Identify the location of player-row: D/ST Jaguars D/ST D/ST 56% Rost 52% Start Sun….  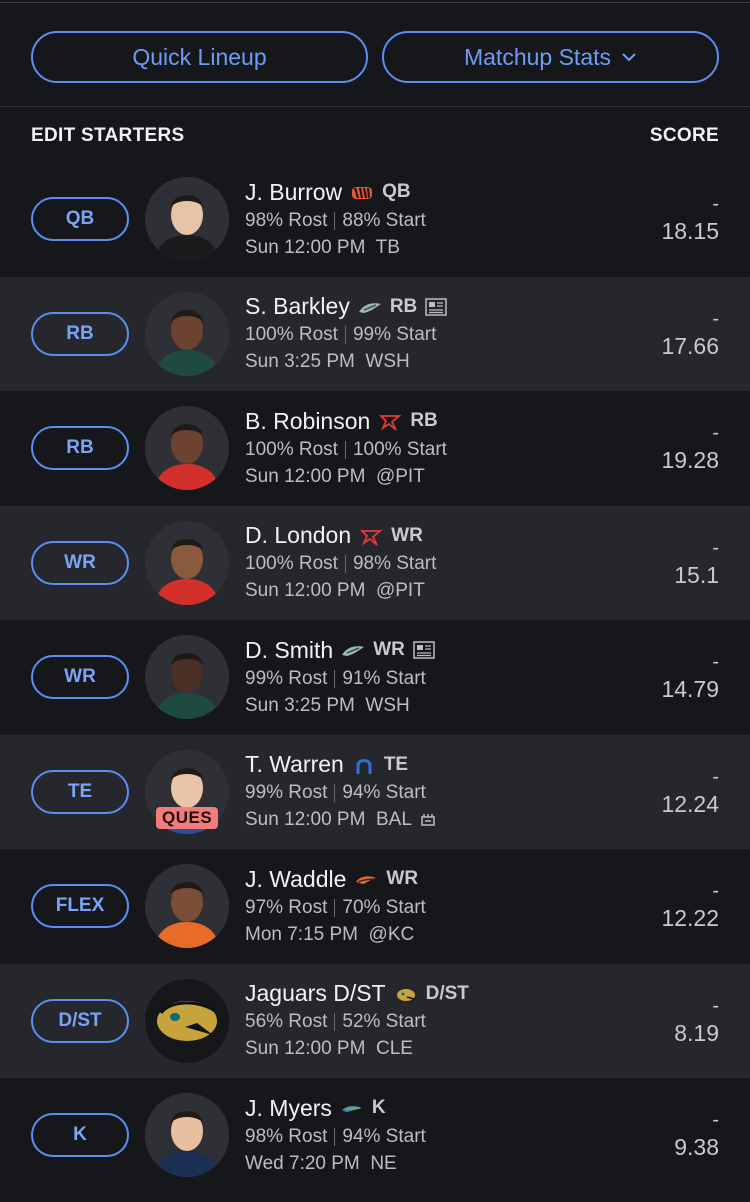
(375, 1020).